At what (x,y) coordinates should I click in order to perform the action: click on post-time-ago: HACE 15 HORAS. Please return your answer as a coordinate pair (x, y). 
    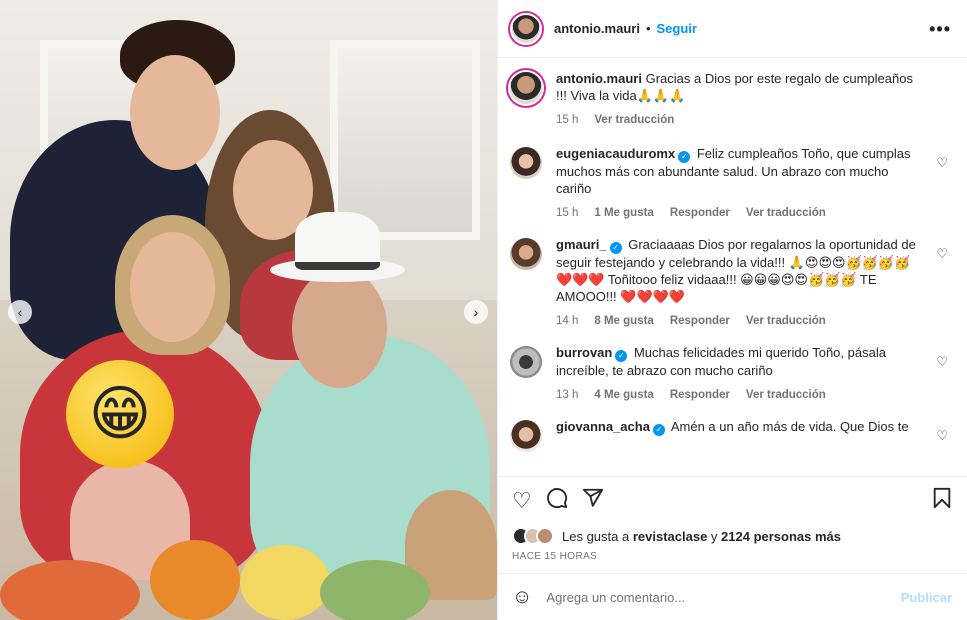
    Looking at the image, I should click on (555, 556).